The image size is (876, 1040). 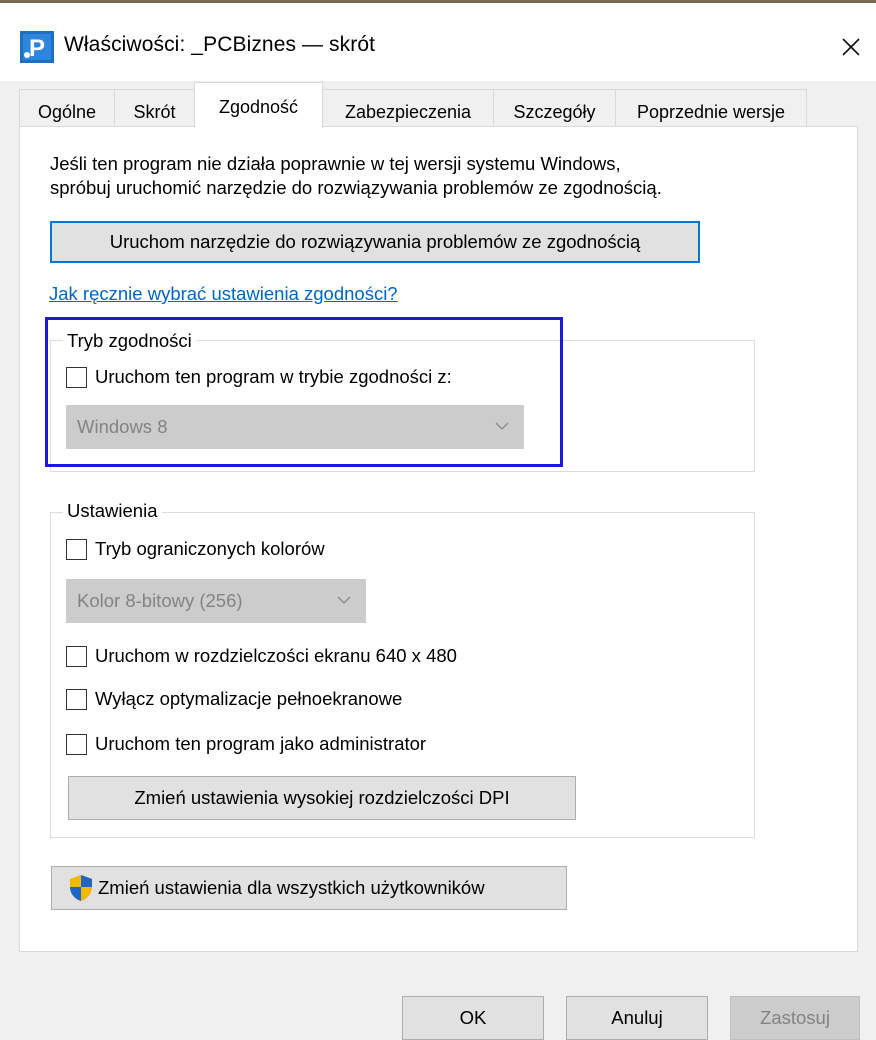 I want to click on tab-label: Skrót, so click(x=154, y=112).